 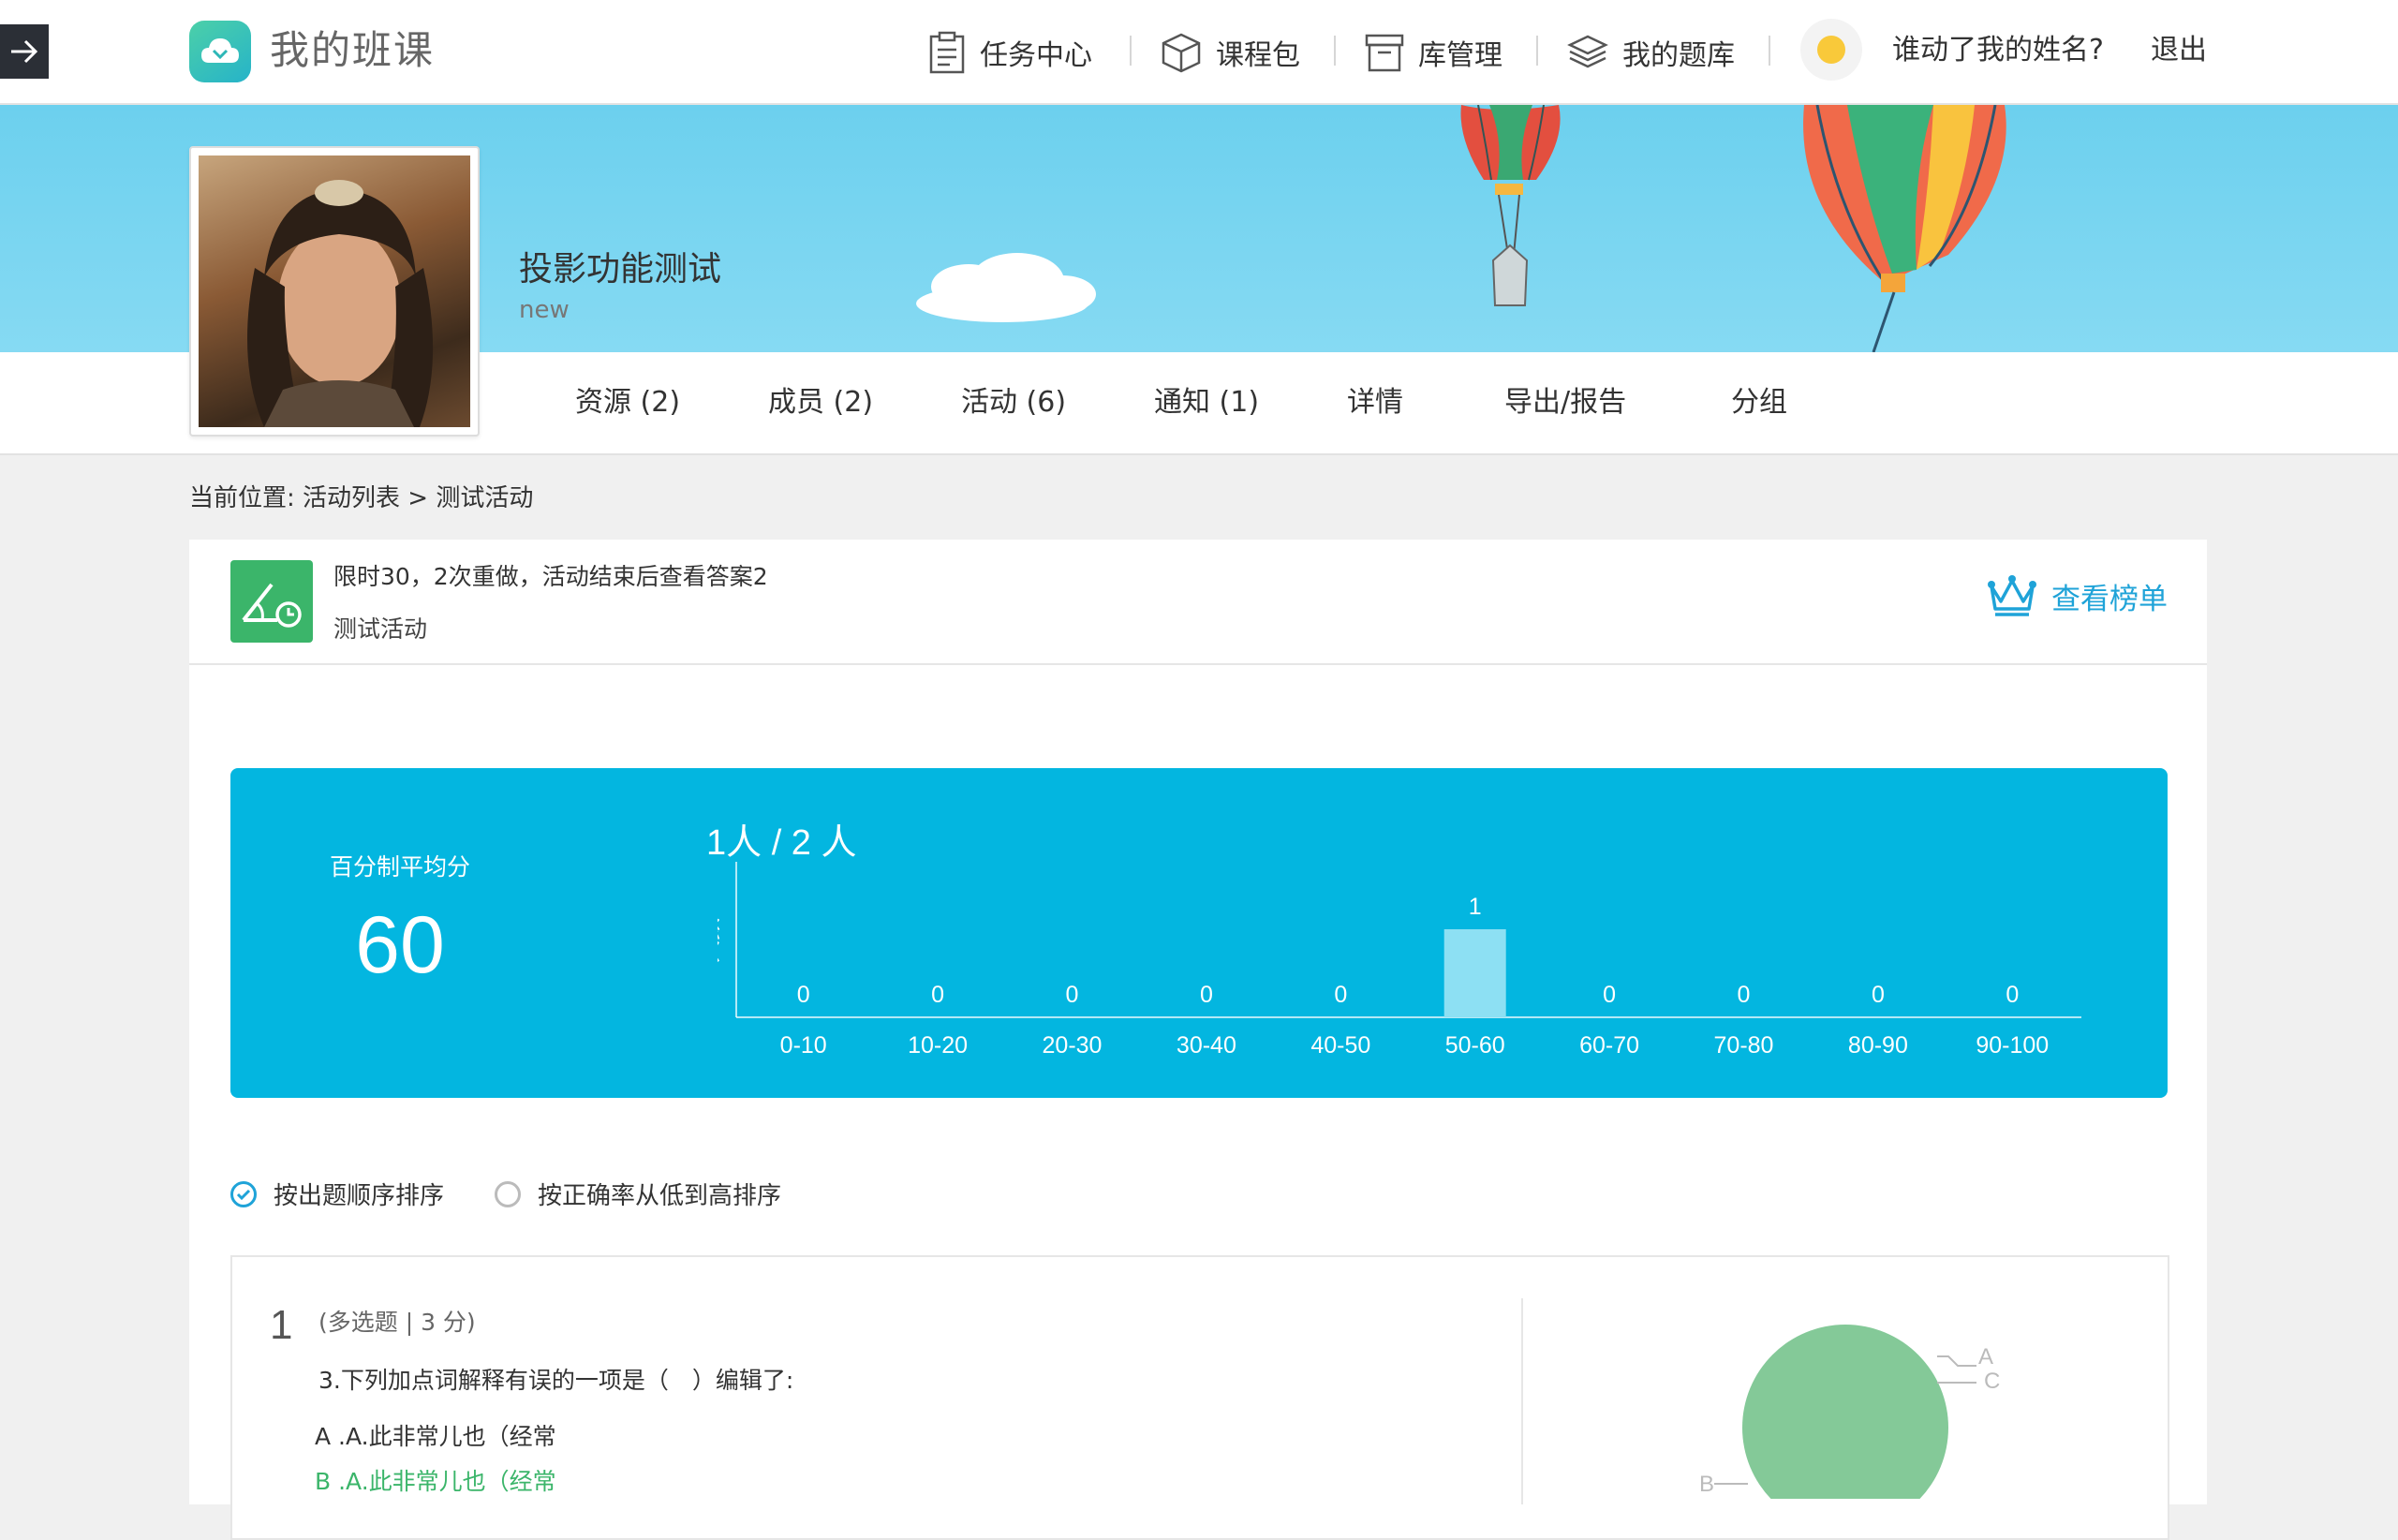 I want to click on nav-question-bank: 我的题库, so click(x=1650, y=52).